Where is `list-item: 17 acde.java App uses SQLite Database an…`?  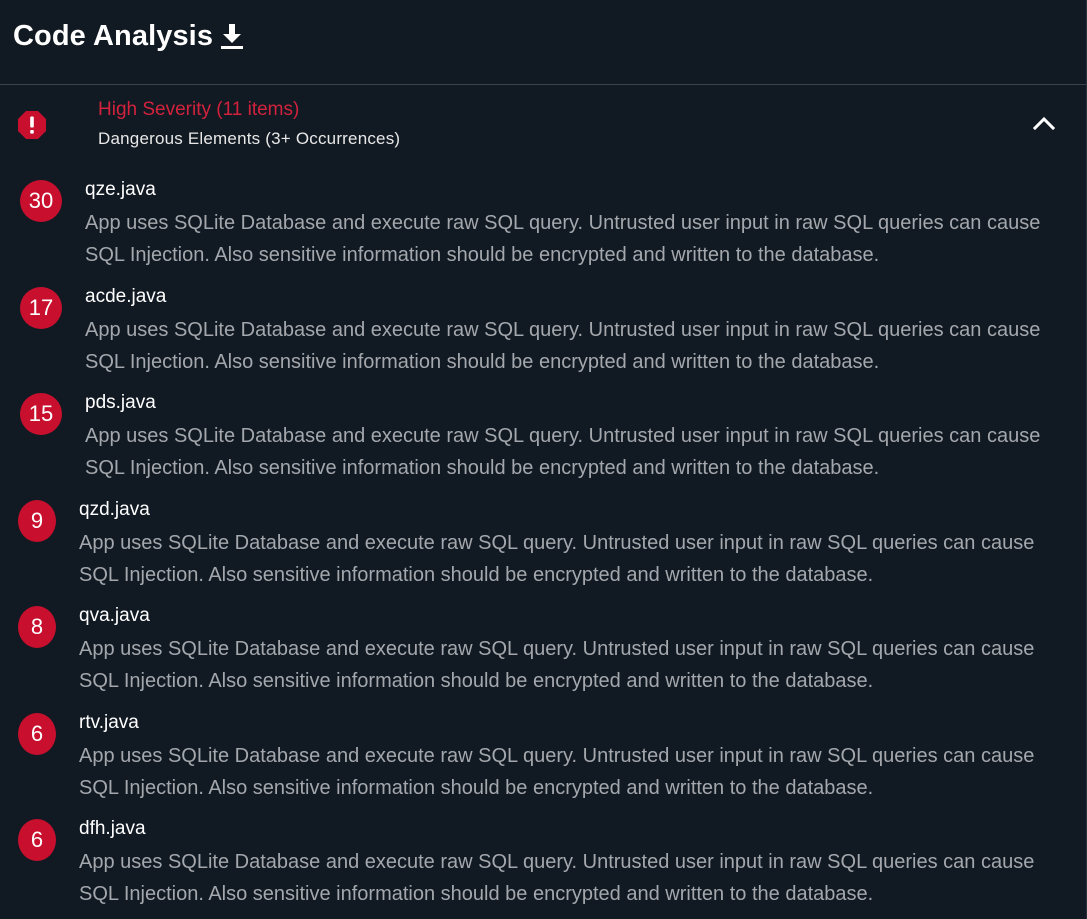 list-item: 17 acde.java App uses SQLite Database an… is located at coordinates (543, 320).